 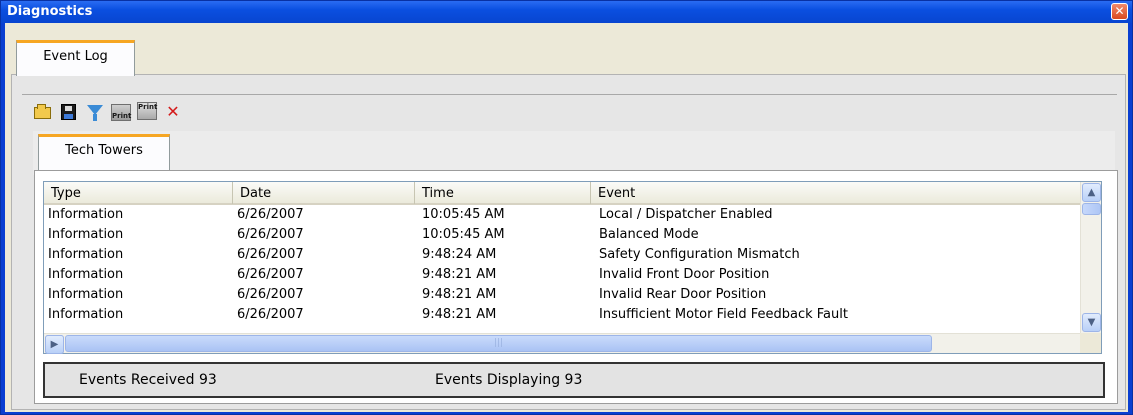 I want to click on events-received-label: Events Received 93, so click(x=148, y=380).